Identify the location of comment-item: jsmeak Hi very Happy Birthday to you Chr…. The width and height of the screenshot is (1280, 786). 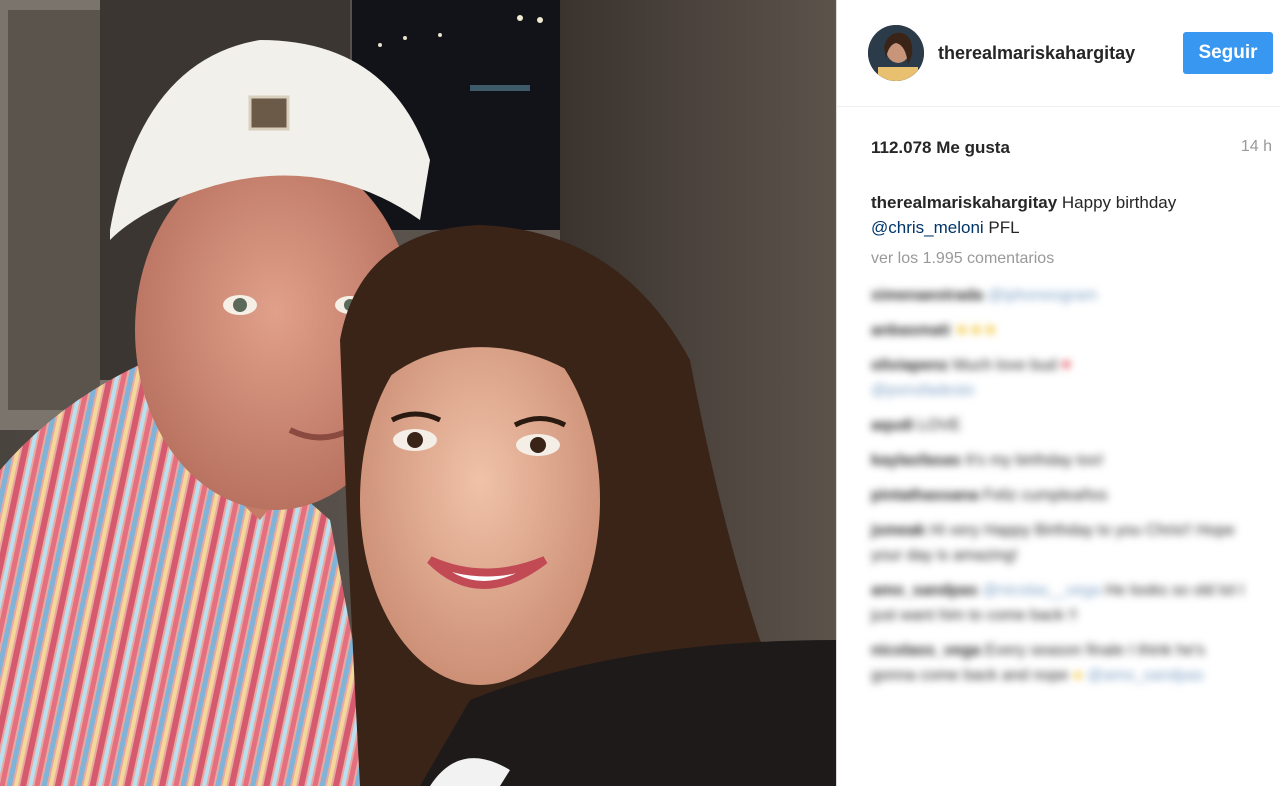
(1061, 543).